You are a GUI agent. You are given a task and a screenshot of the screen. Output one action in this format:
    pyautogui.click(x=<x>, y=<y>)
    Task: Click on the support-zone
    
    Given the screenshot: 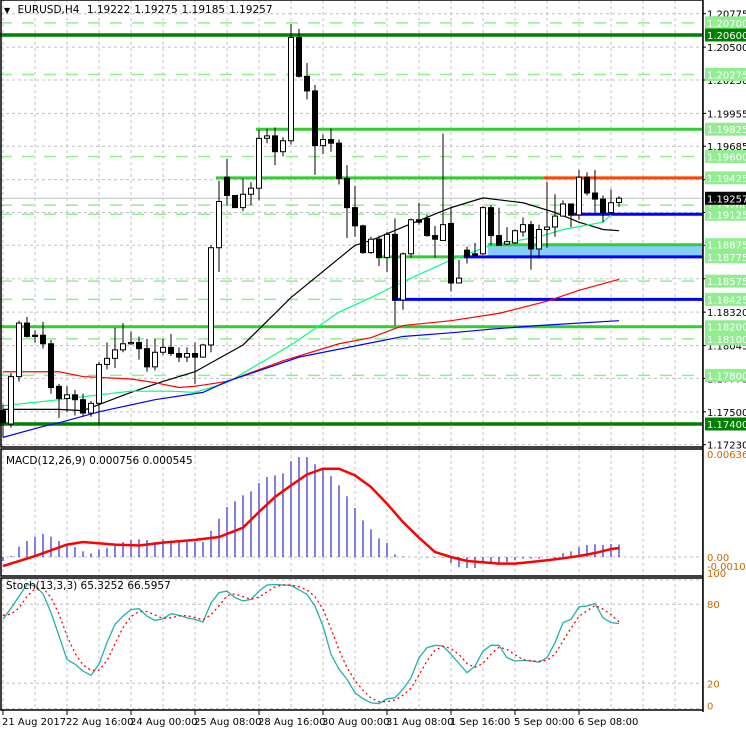 What is the action you would take?
    pyautogui.click(x=595, y=250)
    